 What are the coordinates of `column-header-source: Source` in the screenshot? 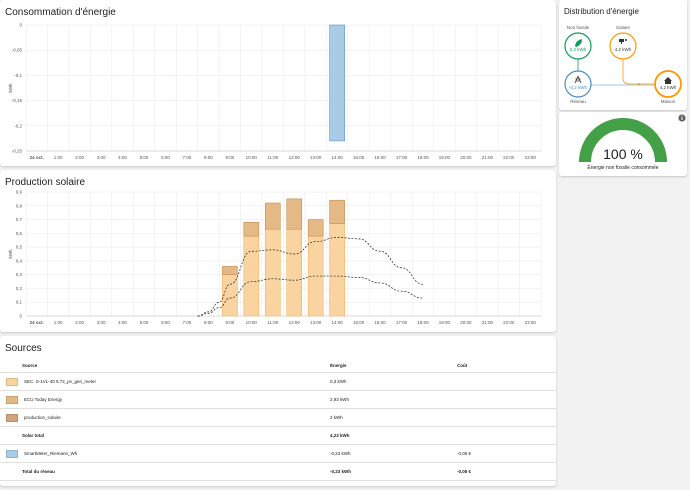 It's located at (30, 365).